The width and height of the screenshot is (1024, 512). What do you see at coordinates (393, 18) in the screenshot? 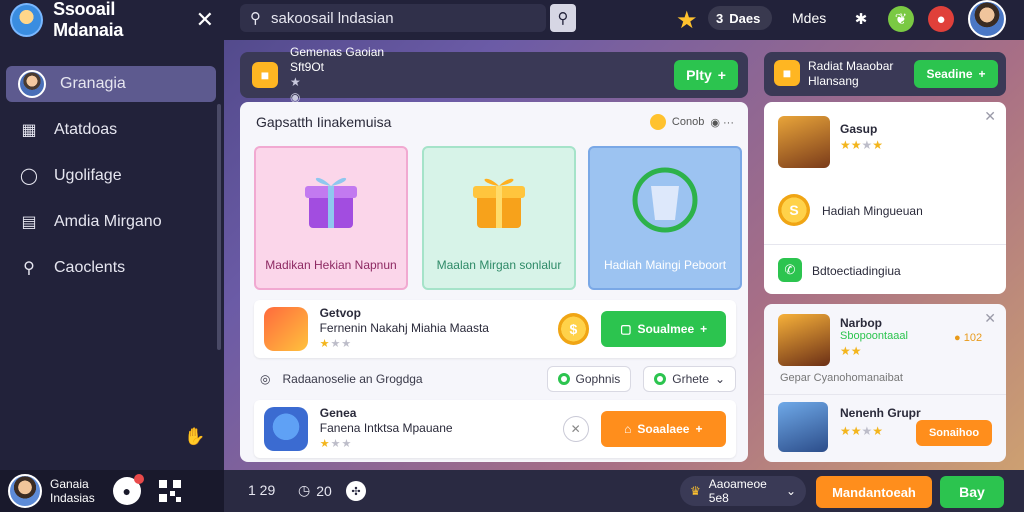
I see `search-input: ⚲ sakoosail lndasian` at bounding box center [393, 18].